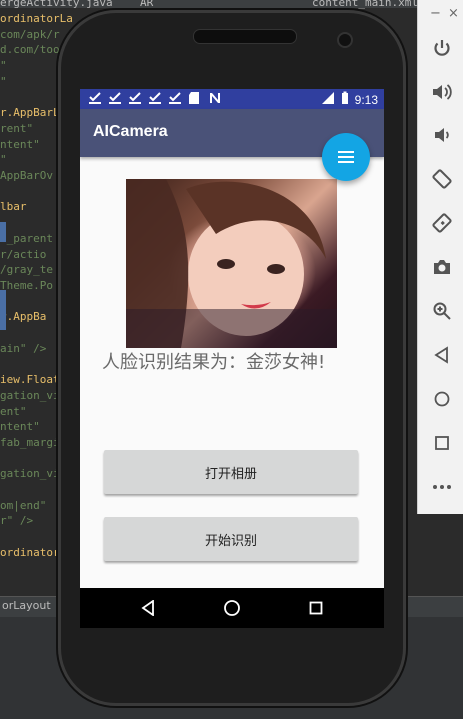 The height and width of the screenshot is (719, 463). What do you see at coordinates (30, 442) in the screenshot?
I see `code-line: fab_margi` at bounding box center [30, 442].